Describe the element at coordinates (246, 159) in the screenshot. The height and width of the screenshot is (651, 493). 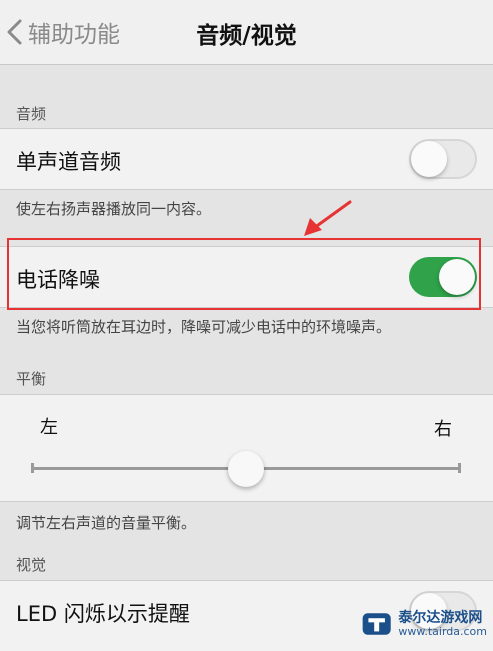
I see `mono-audio-row: 单声道音频` at that location.